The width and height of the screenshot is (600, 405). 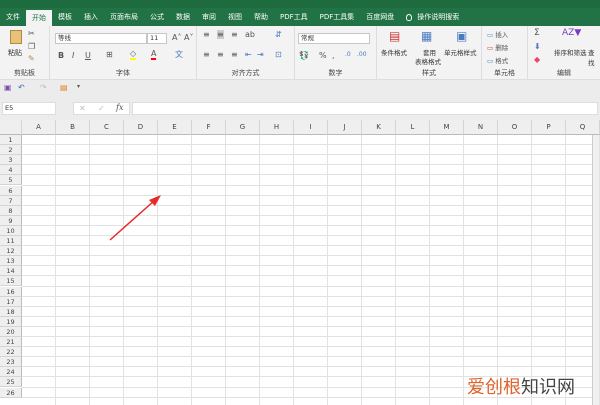 I want to click on annotation-arrow, so click(x=135, y=218).